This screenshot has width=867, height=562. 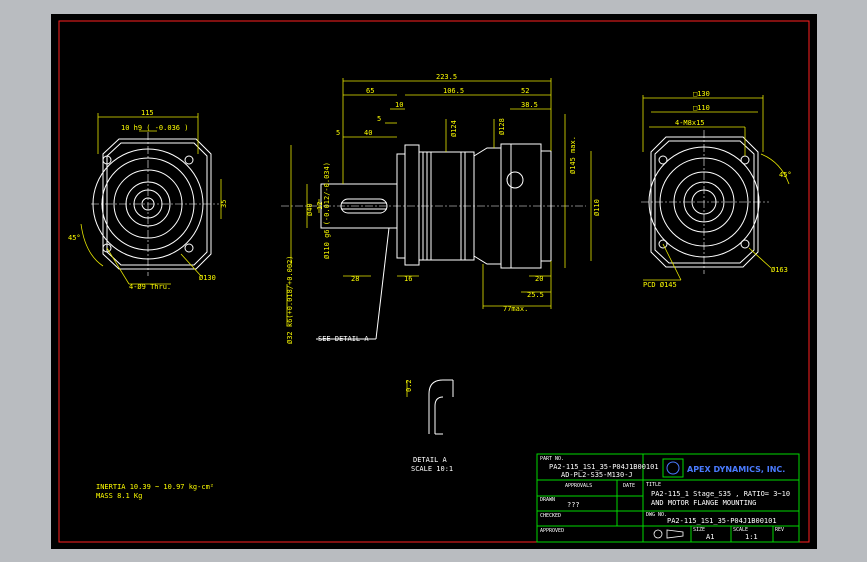 I want to click on front-bolt-hole-tr, so click(x=189, y=160).